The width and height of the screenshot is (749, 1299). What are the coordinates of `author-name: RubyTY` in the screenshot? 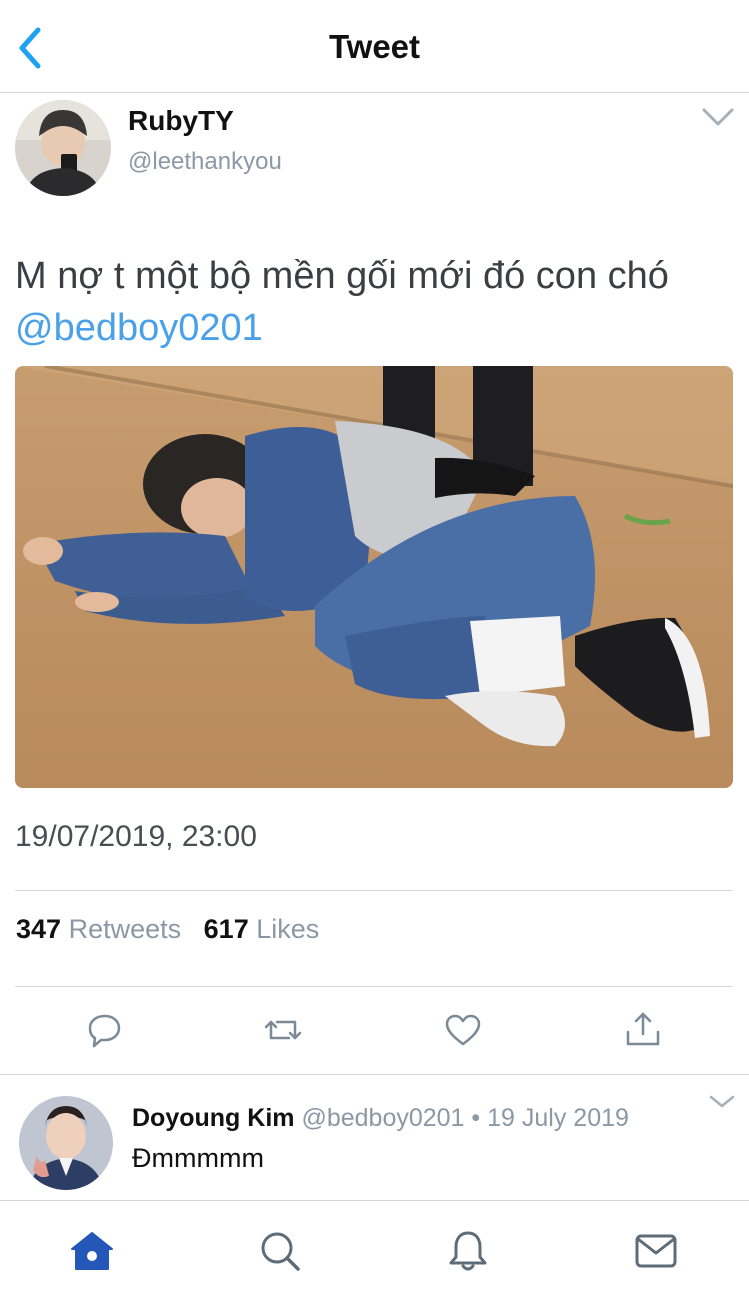 It's located at (181, 121).